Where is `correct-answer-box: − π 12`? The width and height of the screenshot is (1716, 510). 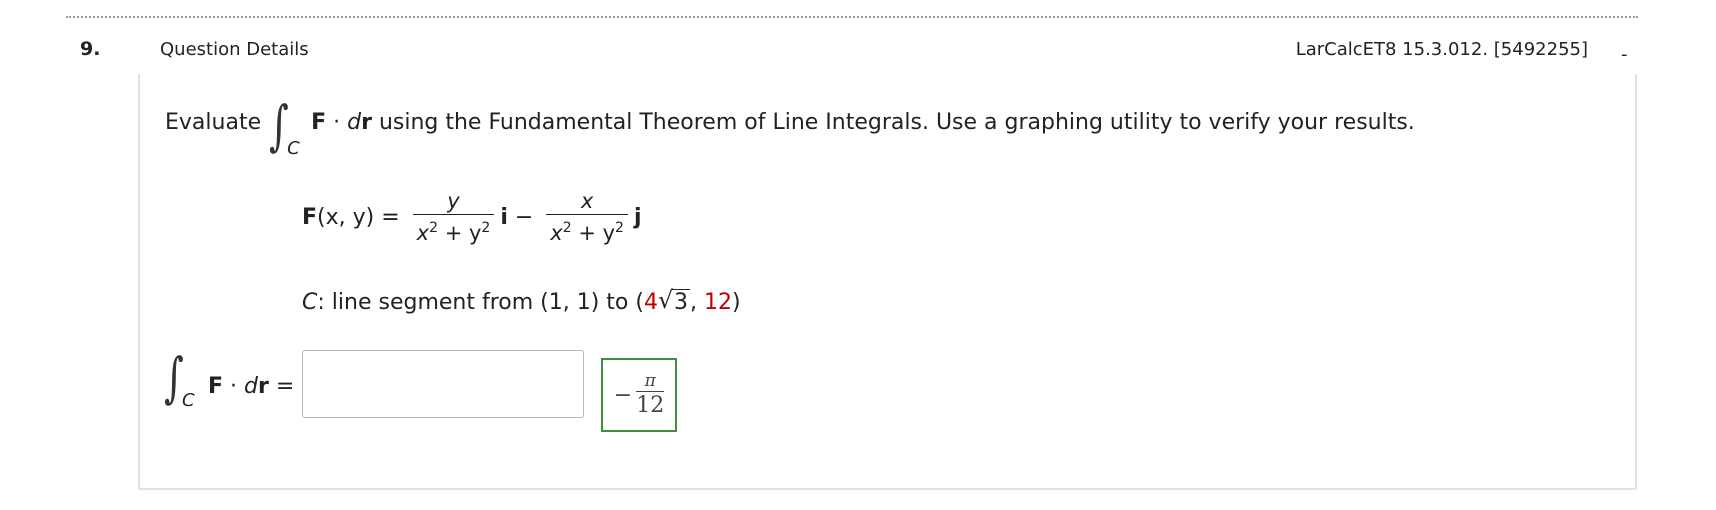
correct-answer-box: − π 12 is located at coordinates (639, 395).